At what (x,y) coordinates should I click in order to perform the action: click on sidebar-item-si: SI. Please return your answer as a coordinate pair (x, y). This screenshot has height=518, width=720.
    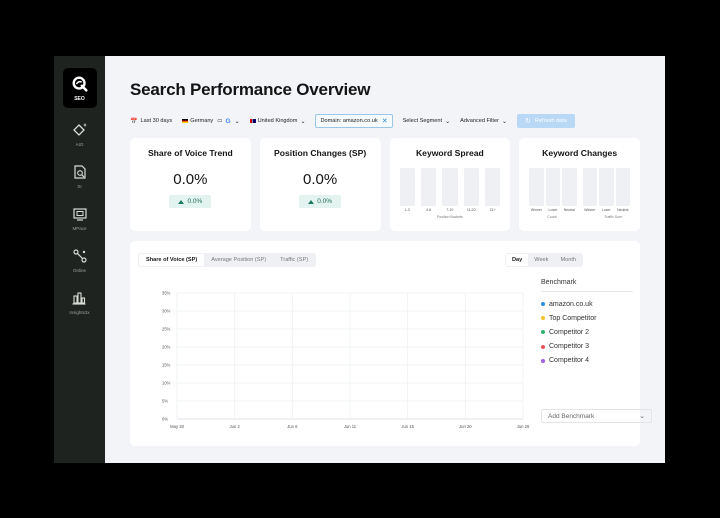
    Looking at the image, I should click on (80, 176).